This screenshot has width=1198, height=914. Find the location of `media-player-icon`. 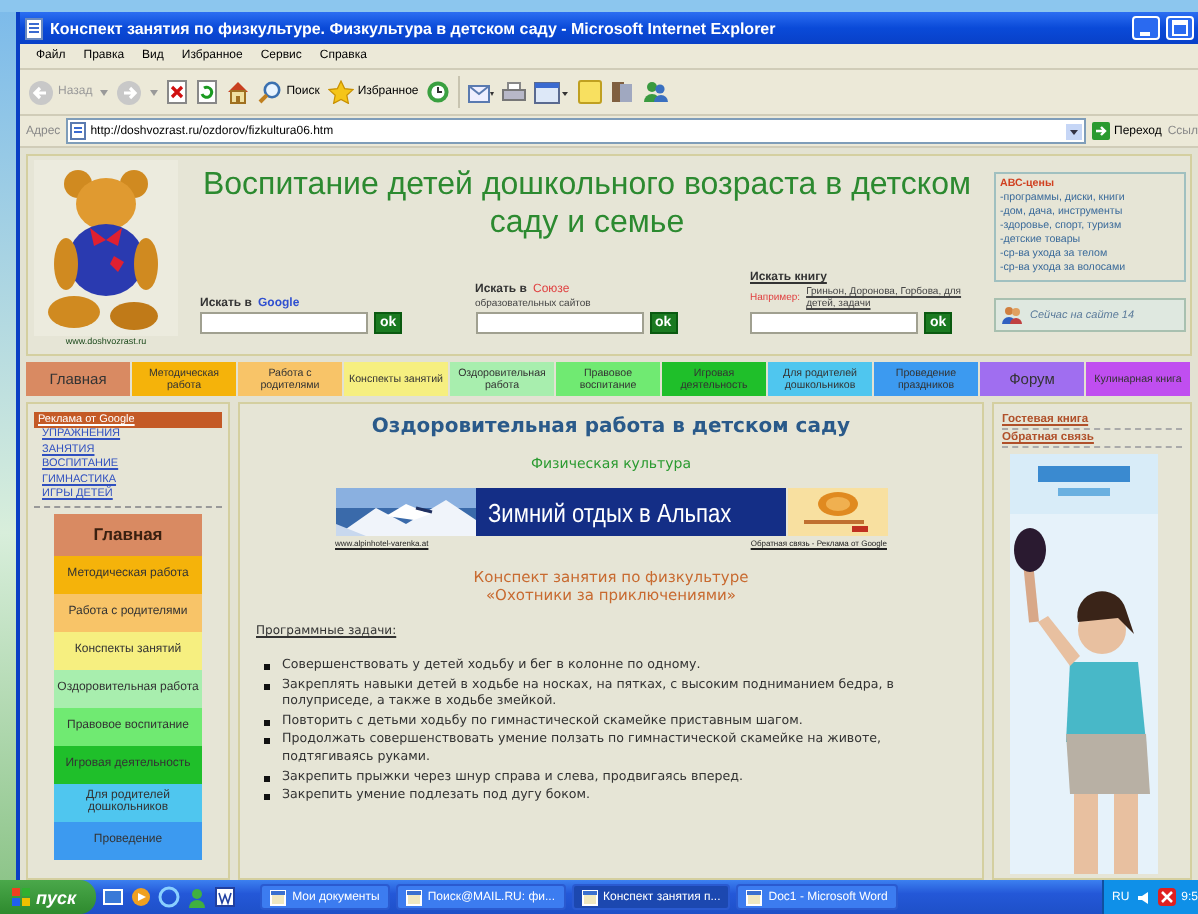

media-player-icon is located at coordinates (141, 897).